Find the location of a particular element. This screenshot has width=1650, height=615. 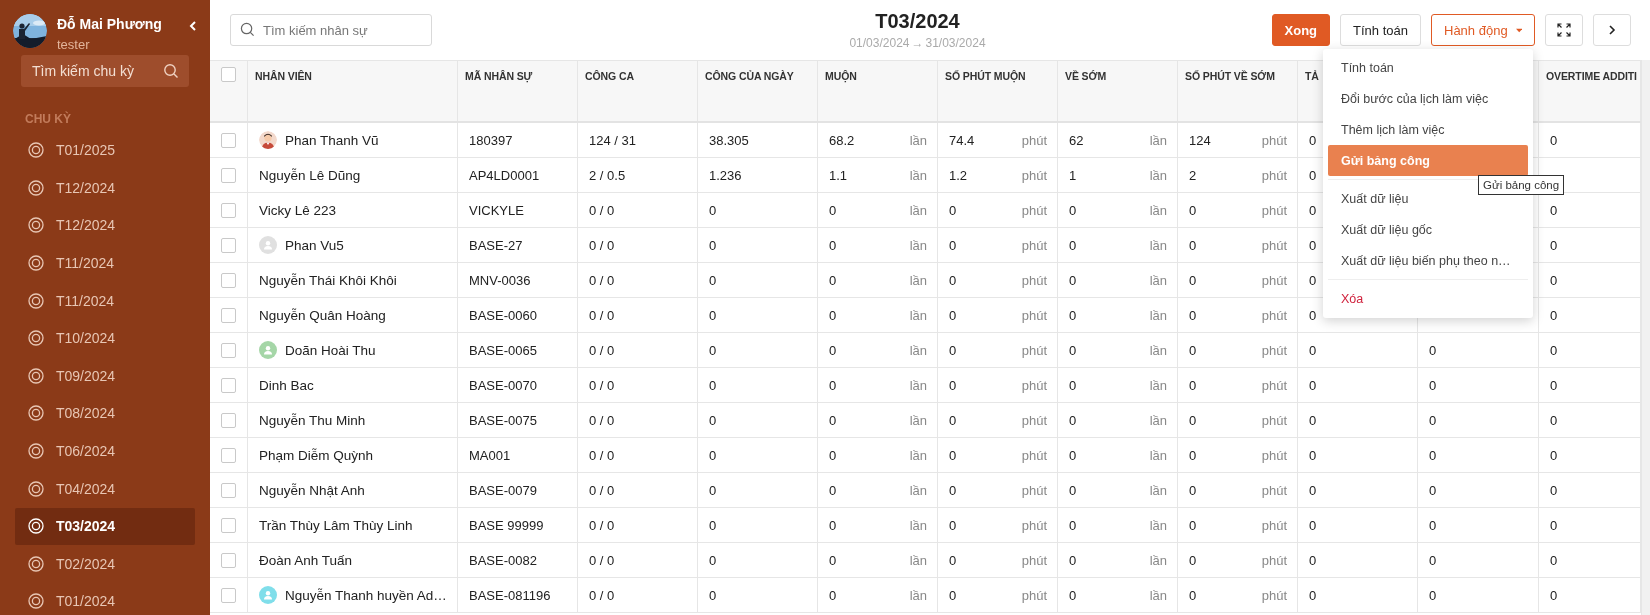

employee-search-field: Tìm kiếm nhân sự is located at coordinates (331, 30).